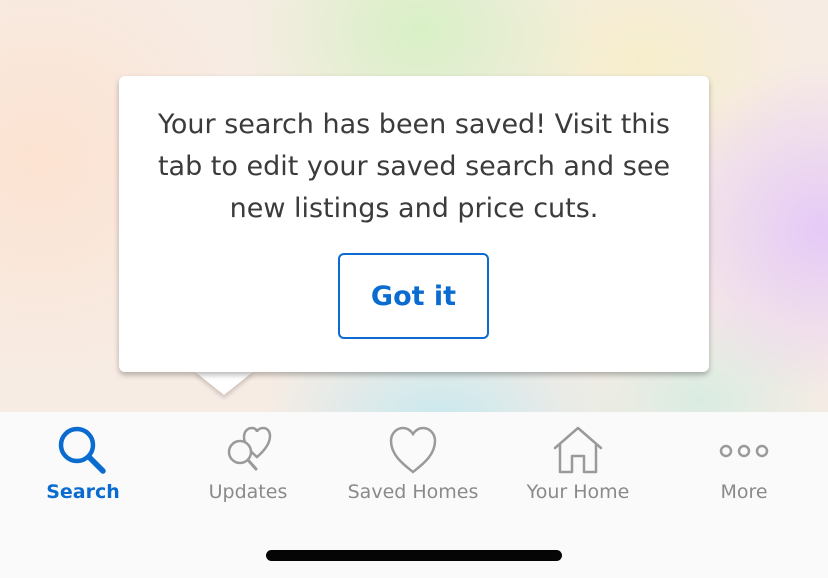 This screenshot has width=828, height=578. I want to click on tab-updates: Updates, so click(248, 467).